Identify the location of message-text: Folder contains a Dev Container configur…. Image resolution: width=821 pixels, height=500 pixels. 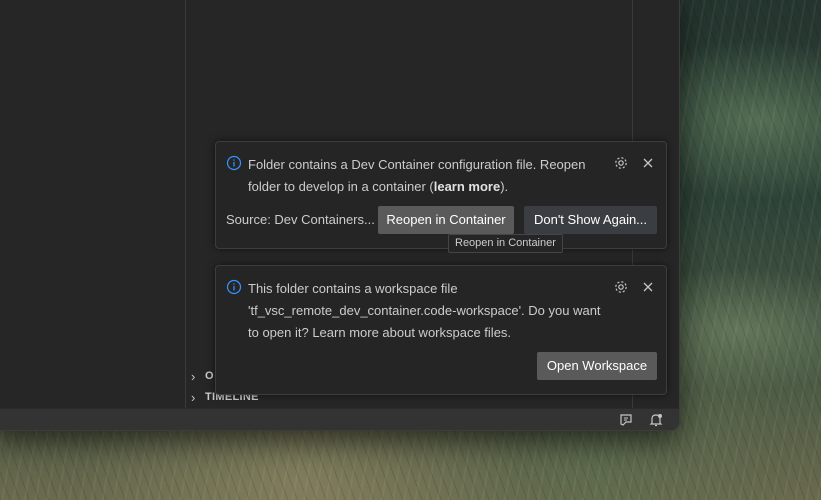
(417, 175).